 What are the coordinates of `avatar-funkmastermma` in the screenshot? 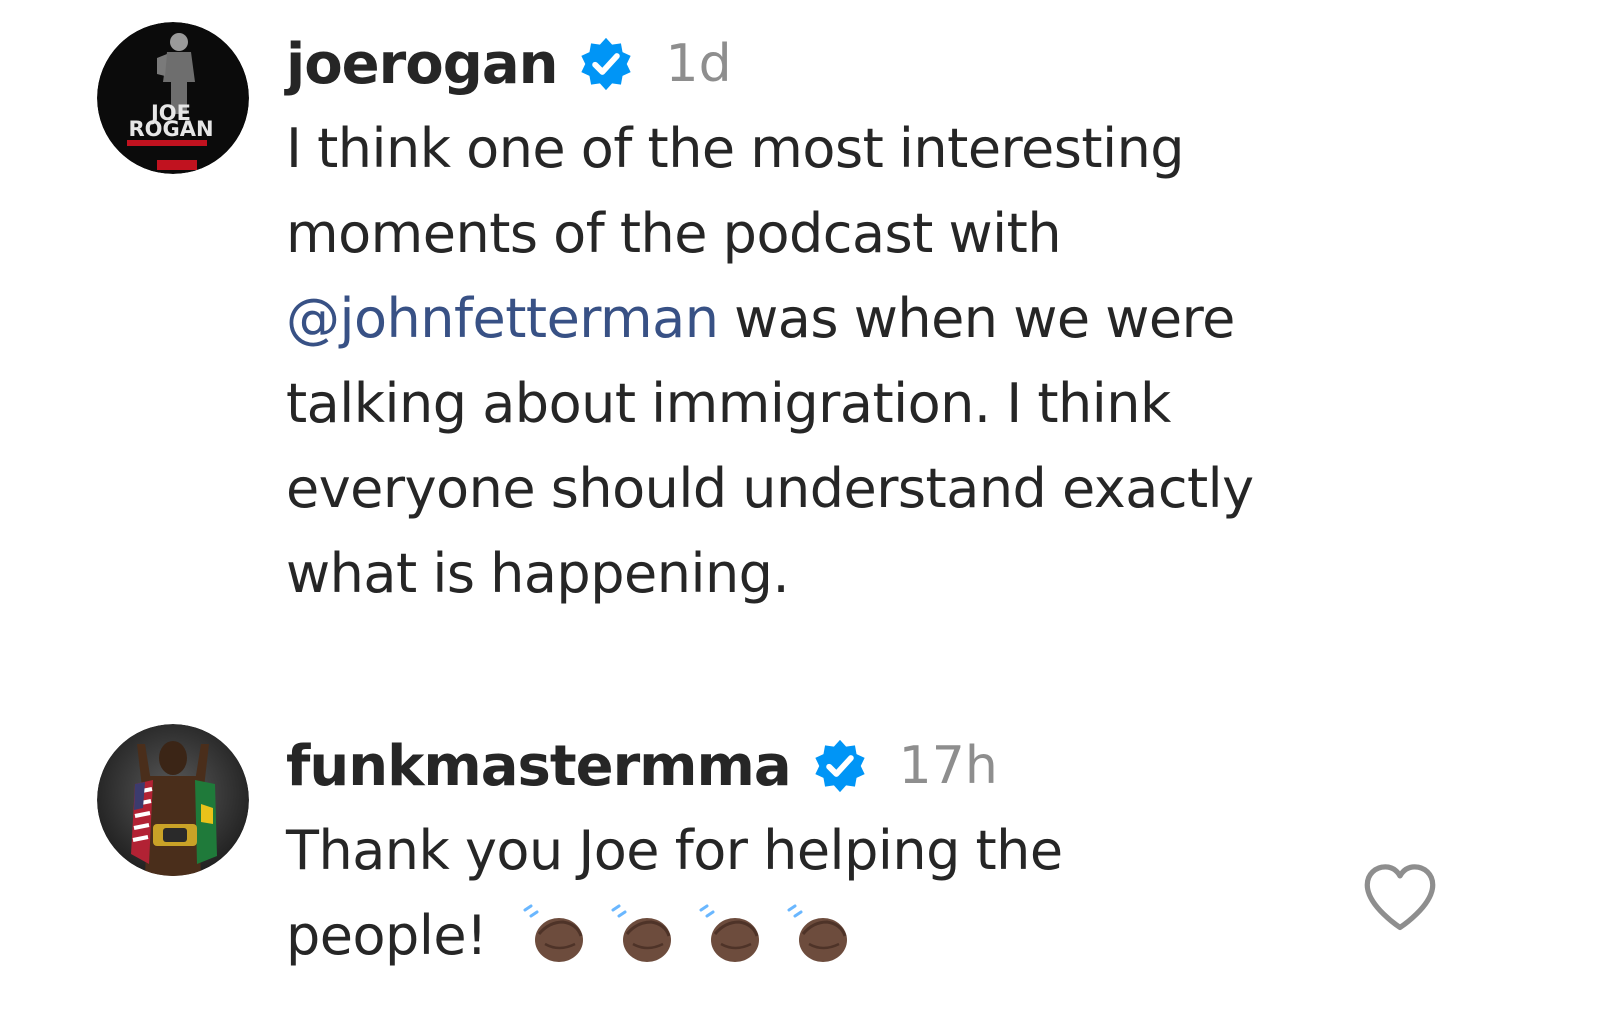 It's located at (173, 800).